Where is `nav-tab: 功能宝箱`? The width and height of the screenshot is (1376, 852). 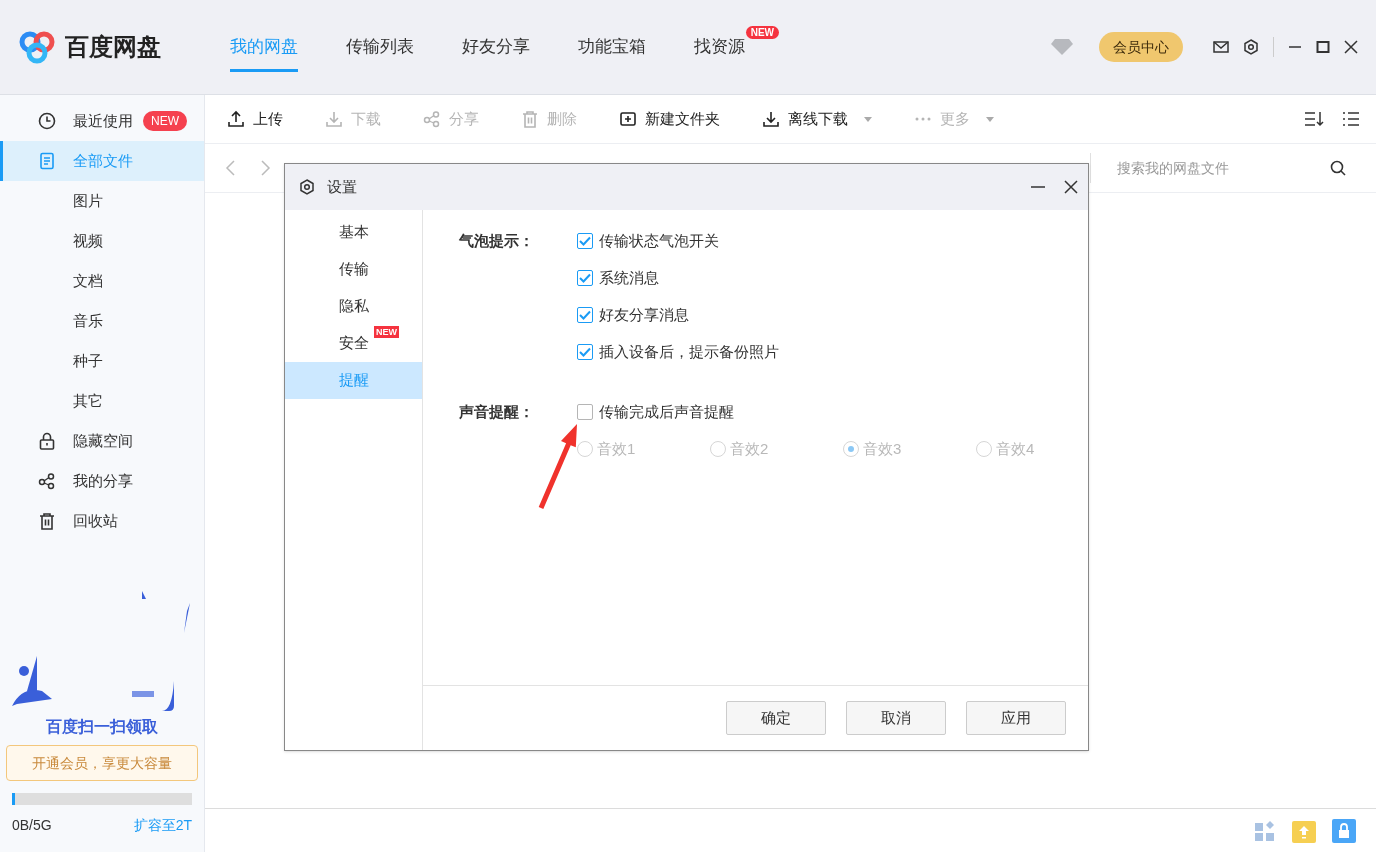 nav-tab: 功能宝箱 is located at coordinates (612, 47).